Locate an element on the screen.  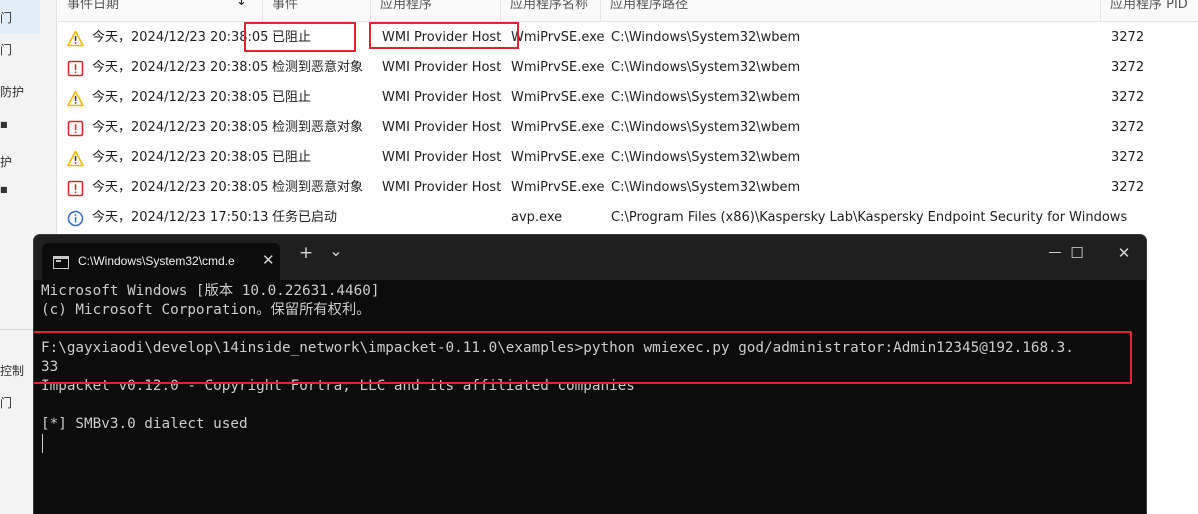
maximize-button: ☐ is located at coordinates (1077, 253).